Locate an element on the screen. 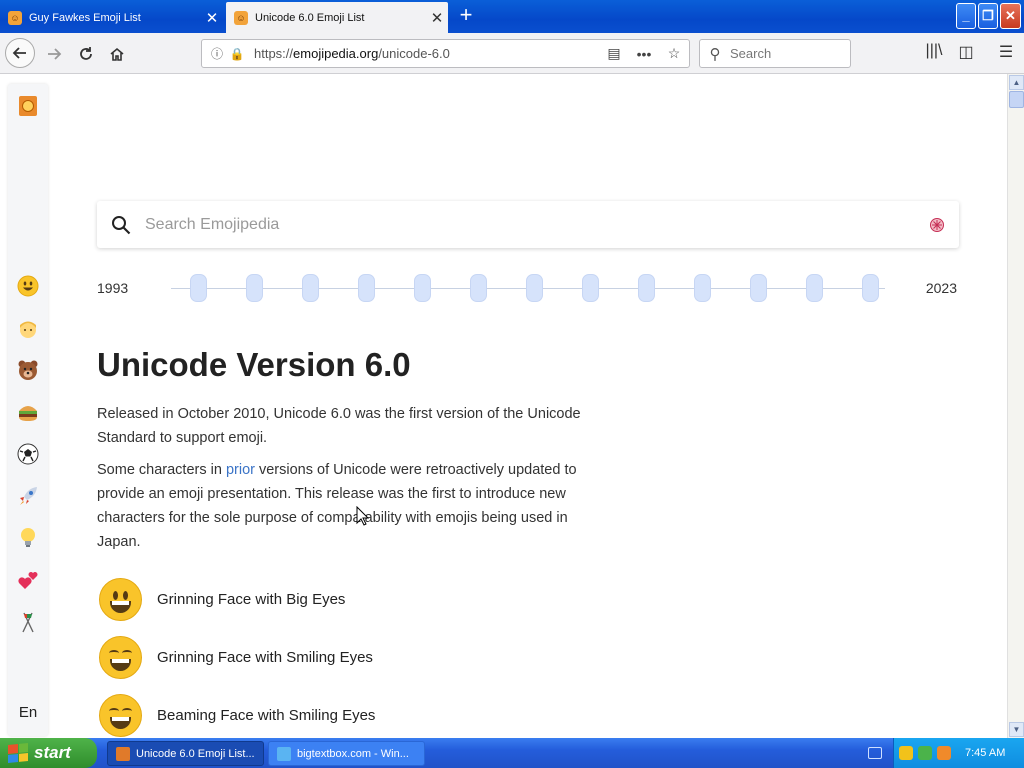 The width and height of the screenshot is (1024, 768). emojipedia-search-bar: Search Emojipedia is located at coordinates (528, 224).